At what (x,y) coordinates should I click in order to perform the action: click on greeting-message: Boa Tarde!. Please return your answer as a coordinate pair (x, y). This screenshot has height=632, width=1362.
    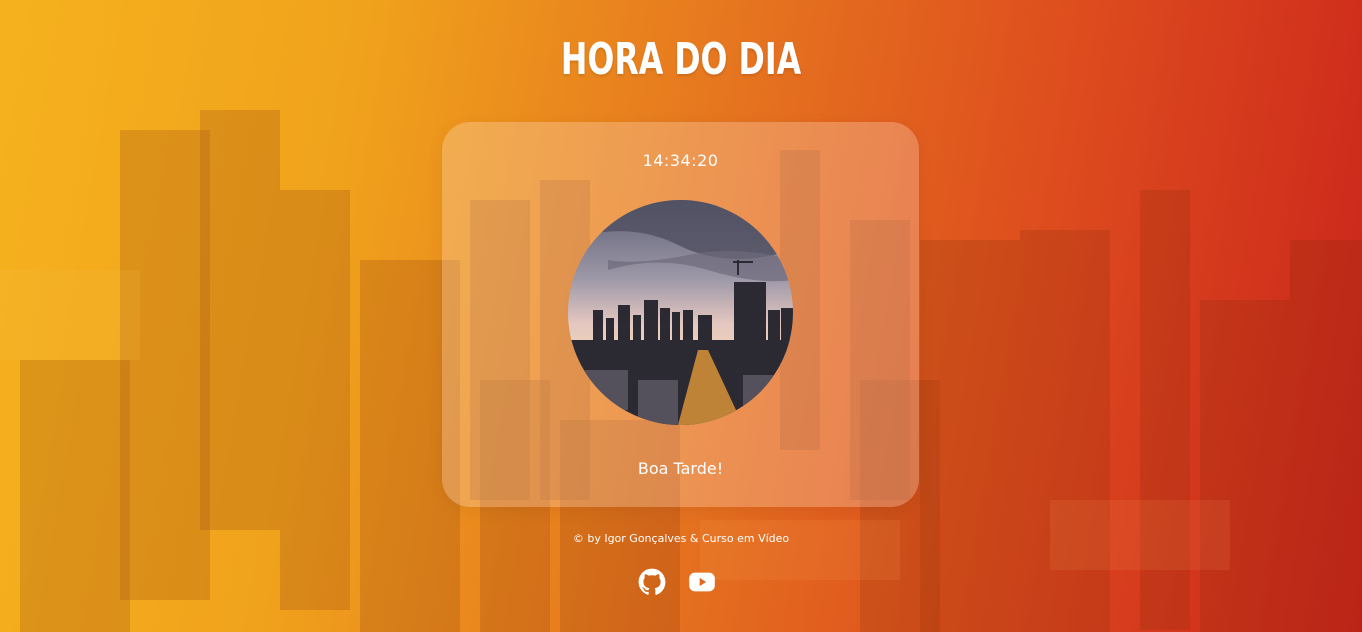
    Looking at the image, I should click on (680, 468).